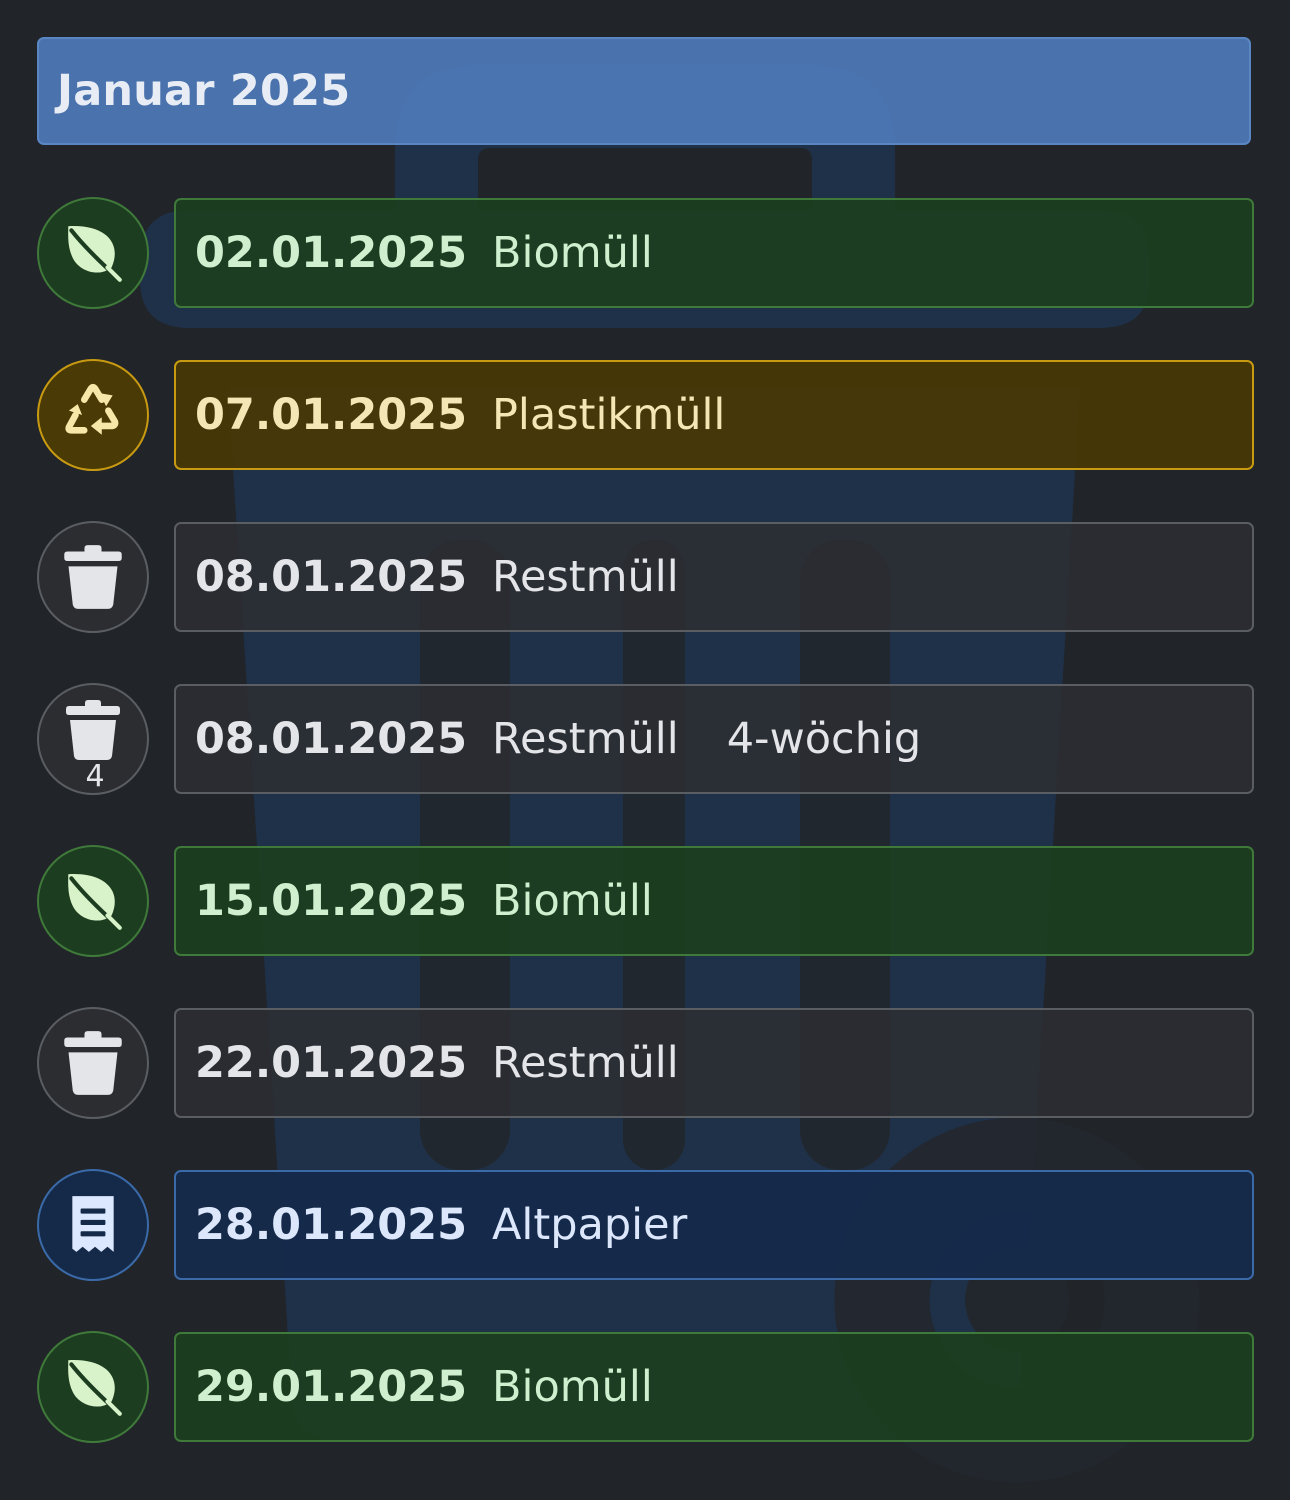  Describe the element at coordinates (824, 739) in the screenshot. I see `entry-extra: 4-wöchig` at that location.